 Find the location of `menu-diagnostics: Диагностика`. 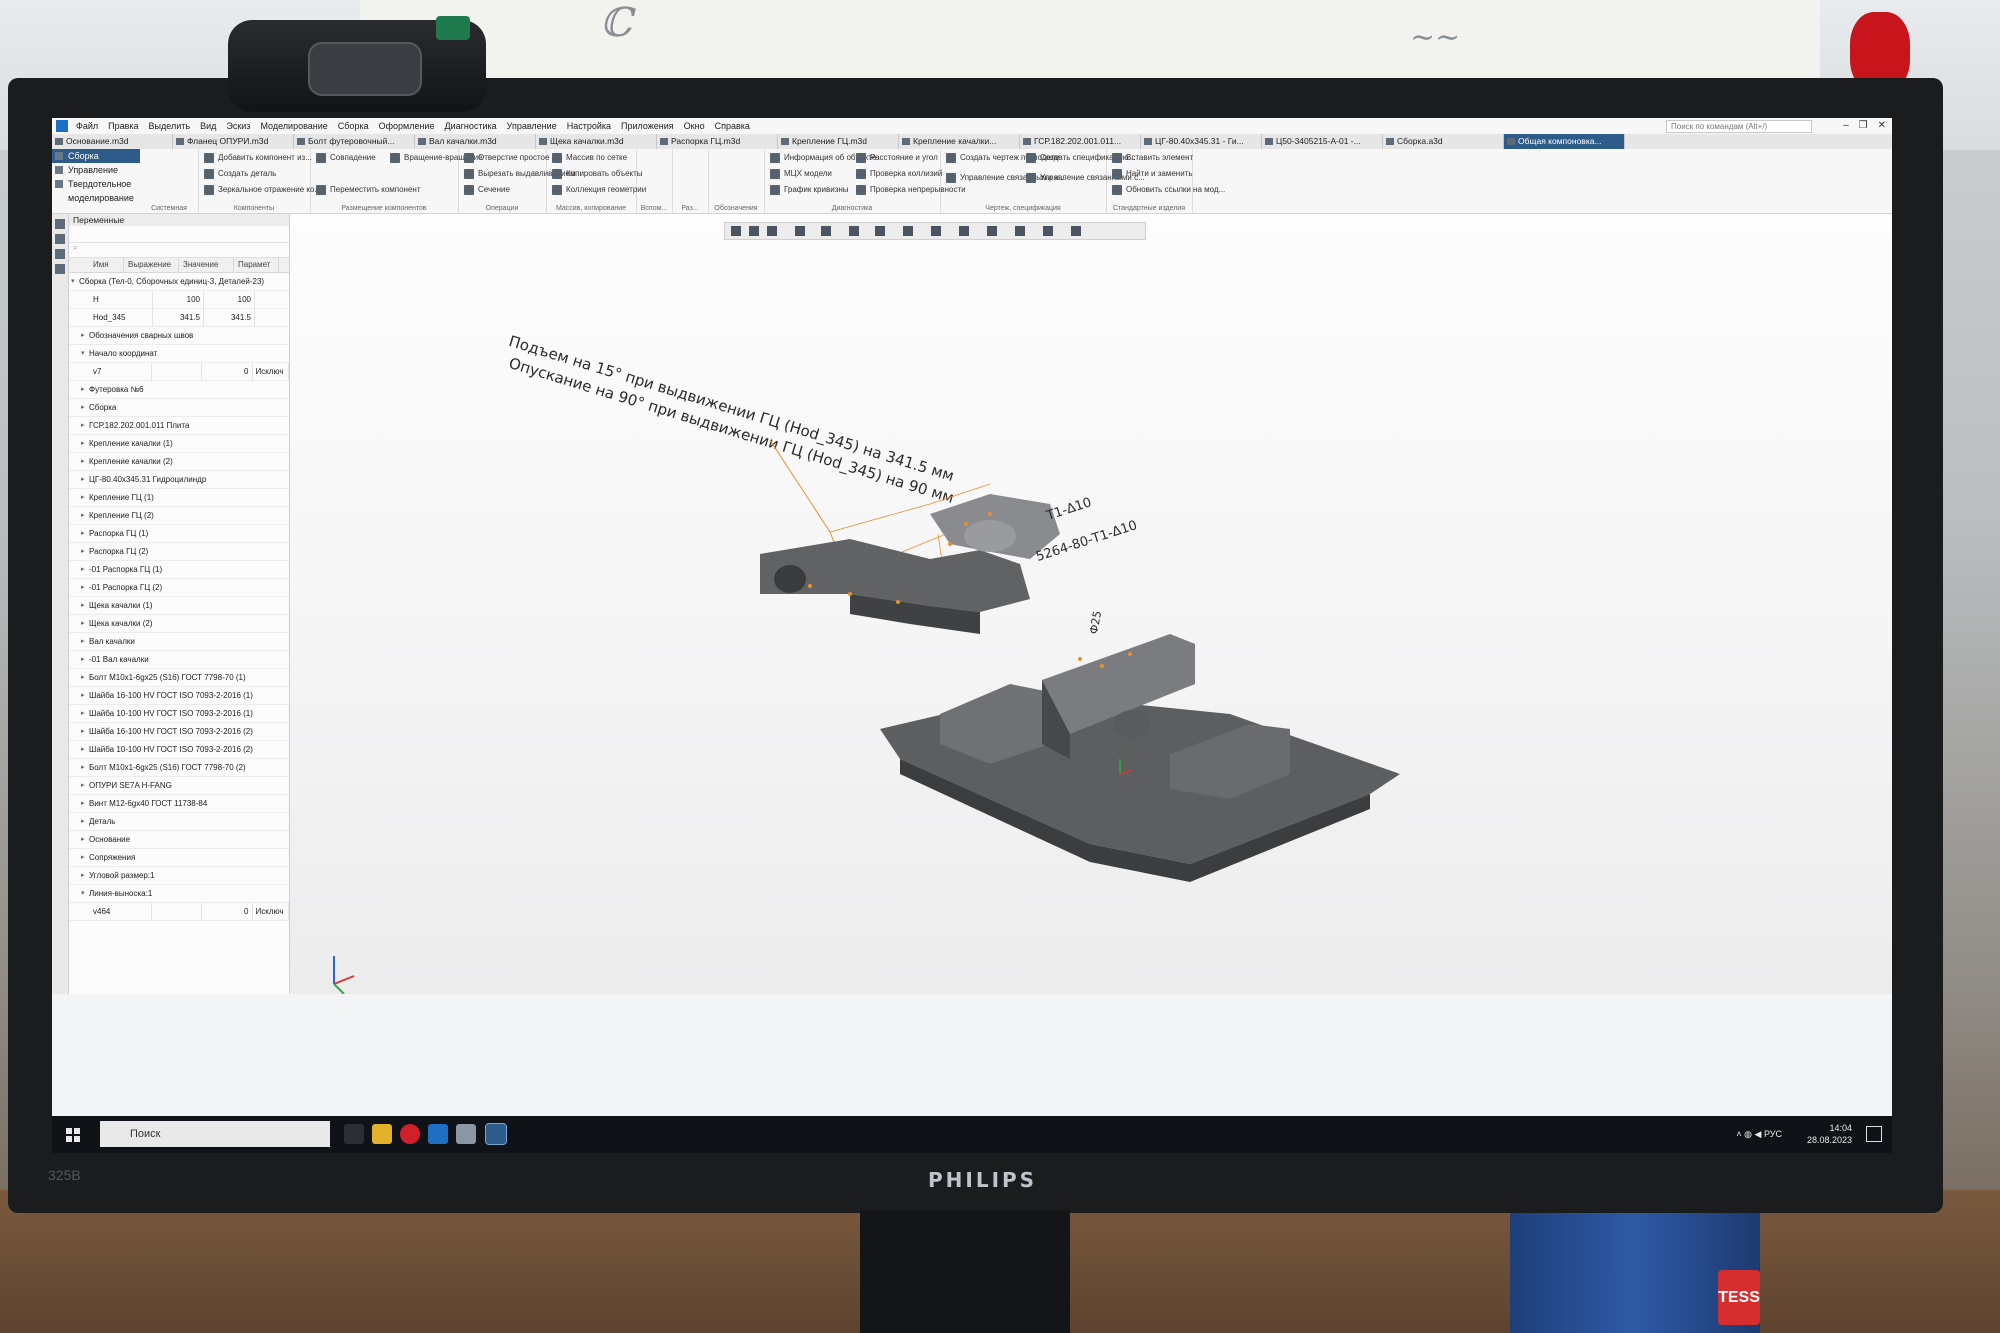

menu-diagnostics: Диагностика is located at coordinates (470, 126).